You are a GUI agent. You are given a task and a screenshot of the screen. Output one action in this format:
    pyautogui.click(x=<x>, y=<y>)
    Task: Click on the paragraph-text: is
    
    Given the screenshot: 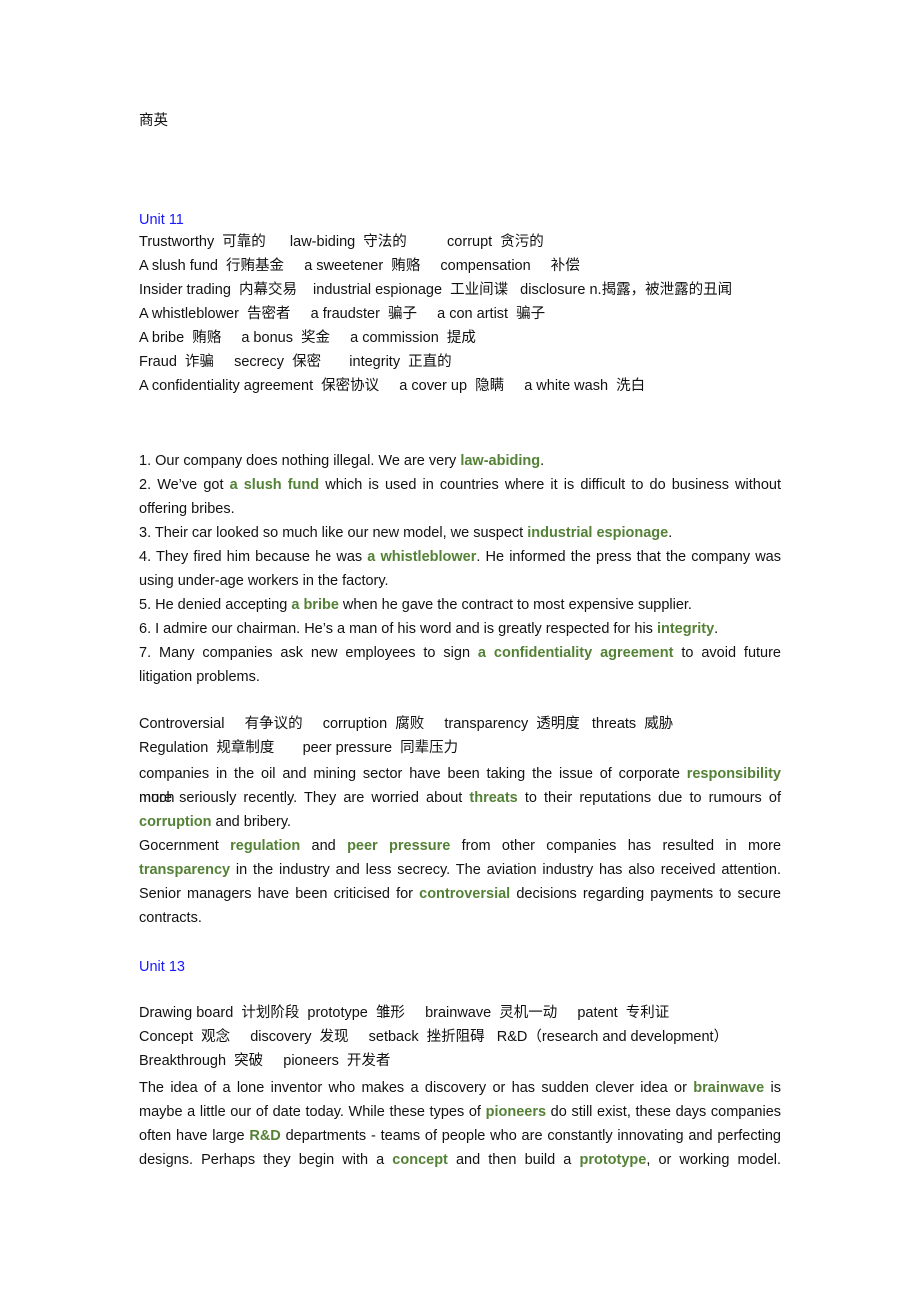 What is the action you would take?
    pyautogui.click(x=772, y=1088)
    